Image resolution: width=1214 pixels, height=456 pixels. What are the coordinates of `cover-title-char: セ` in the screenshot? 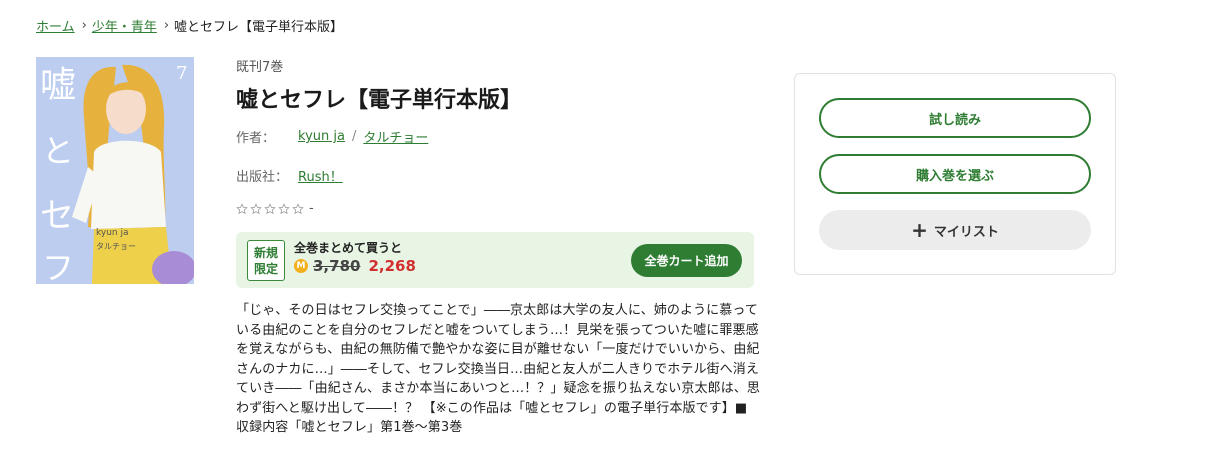 It's located at (57, 216).